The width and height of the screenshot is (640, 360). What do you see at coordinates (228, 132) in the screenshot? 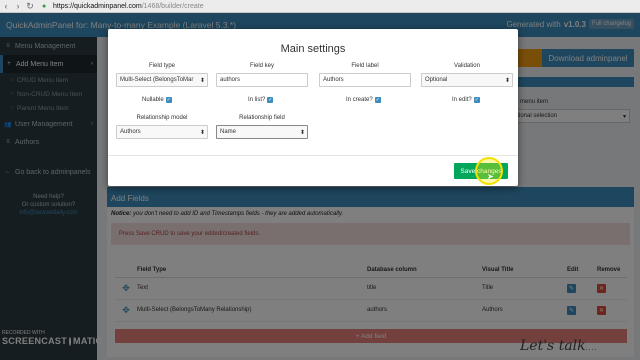
I see `relationship-field-value: Name` at bounding box center [228, 132].